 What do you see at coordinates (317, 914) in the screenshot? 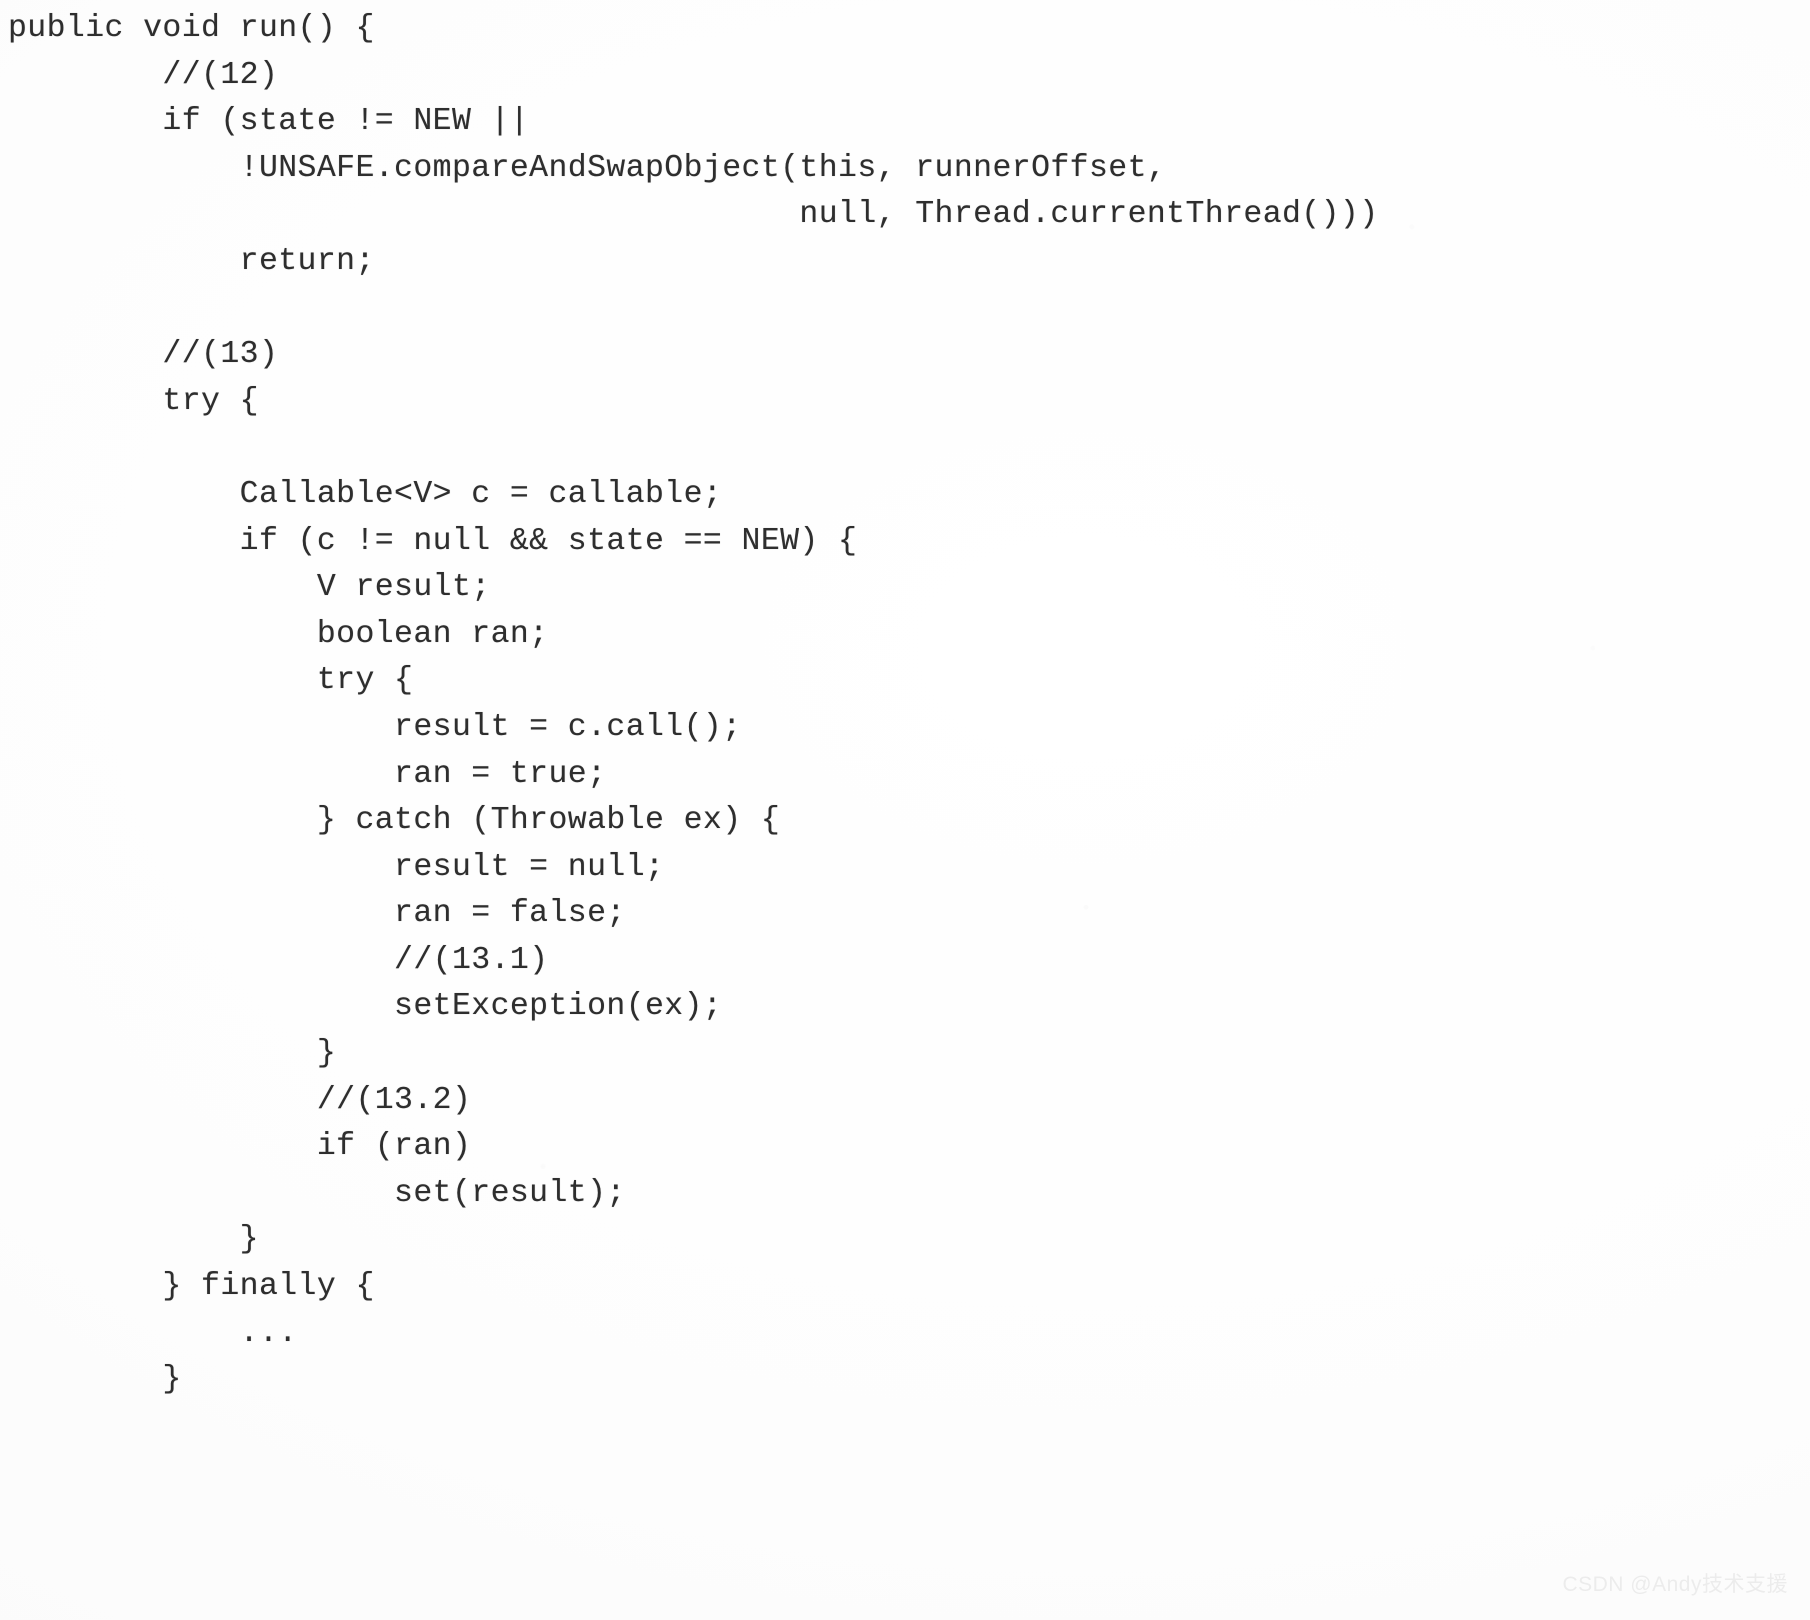
I see `code-line: ran = false;` at bounding box center [317, 914].